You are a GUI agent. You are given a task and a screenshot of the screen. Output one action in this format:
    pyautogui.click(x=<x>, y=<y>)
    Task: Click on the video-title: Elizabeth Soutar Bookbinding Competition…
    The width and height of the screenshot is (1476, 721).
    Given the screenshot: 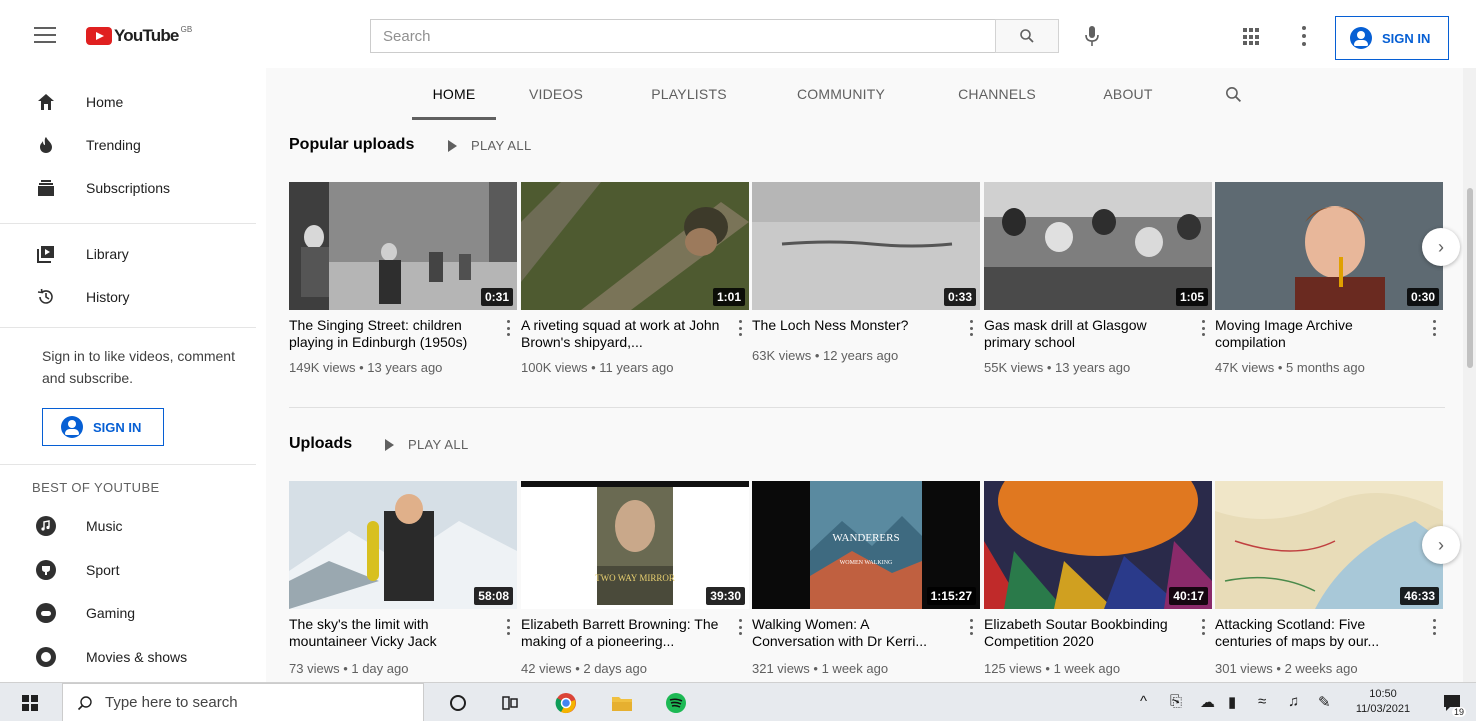 What is the action you would take?
    pyautogui.click(x=1084, y=633)
    